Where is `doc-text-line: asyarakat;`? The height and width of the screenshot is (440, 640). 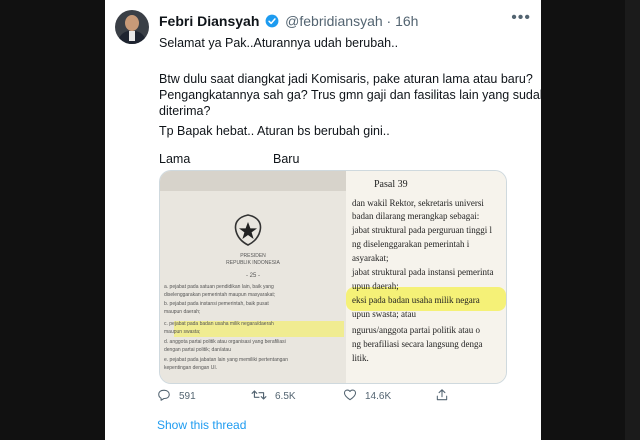 doc-text-line: asyarakat; is located at coordinates (370, 258).